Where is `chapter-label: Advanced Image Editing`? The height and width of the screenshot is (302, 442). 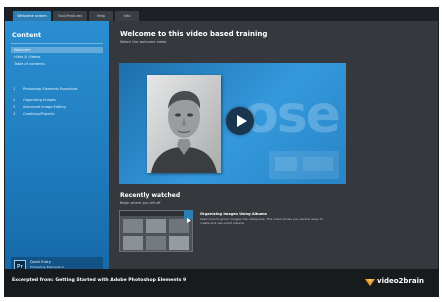
chapter-label: Advanced Image Editing is located at coordinates (44, 107).